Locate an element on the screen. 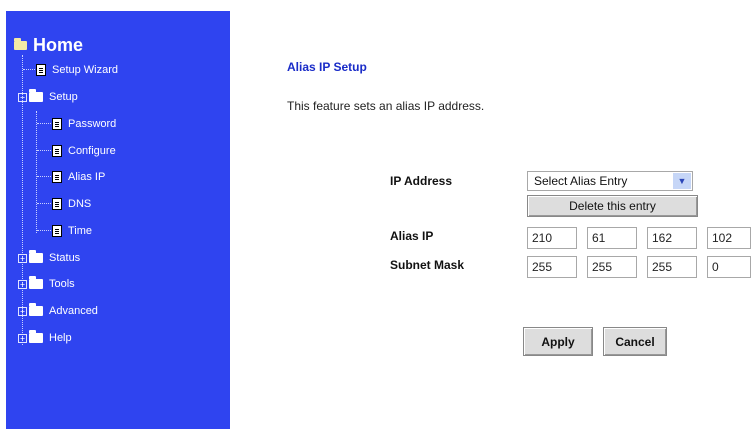 Image resolution: width=751 pixels, height=429 pixels. sidebar-item-label: DNS is located at coordinates (80, 204).